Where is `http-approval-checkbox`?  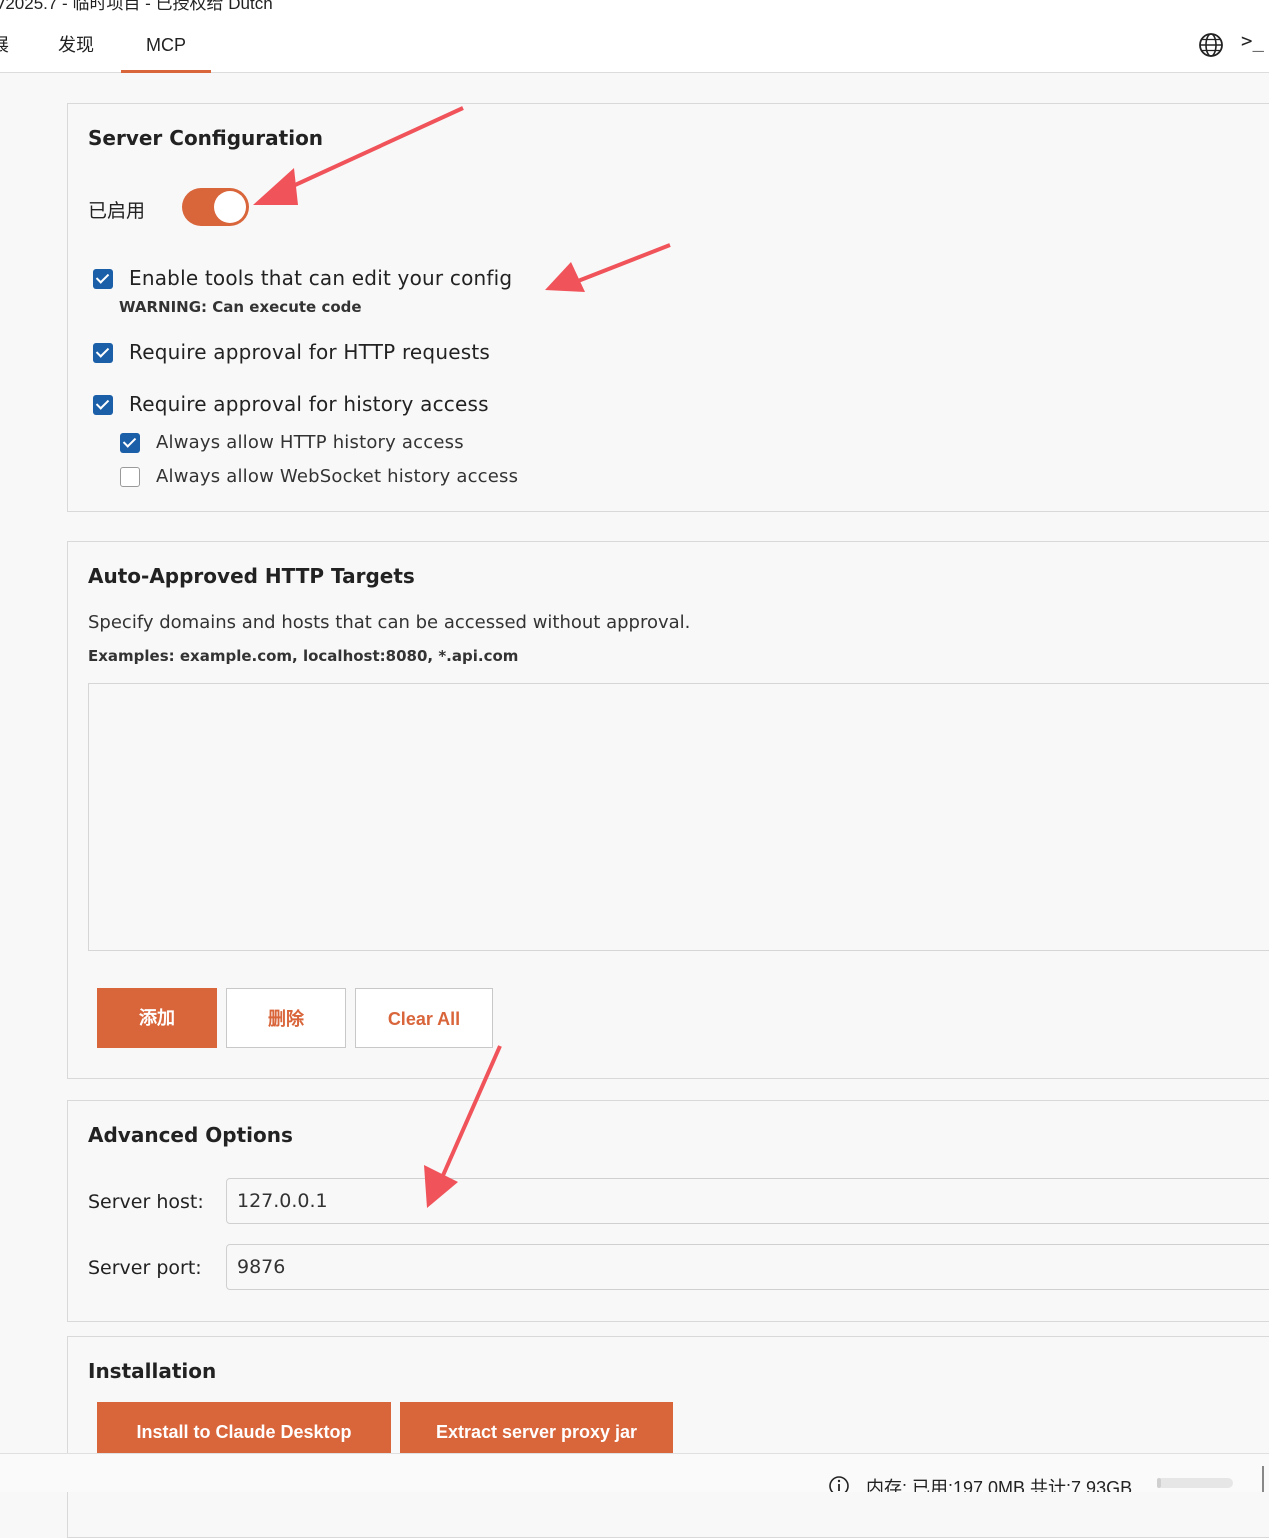
http-approval-checkbox is located at coordinates (103, 353).